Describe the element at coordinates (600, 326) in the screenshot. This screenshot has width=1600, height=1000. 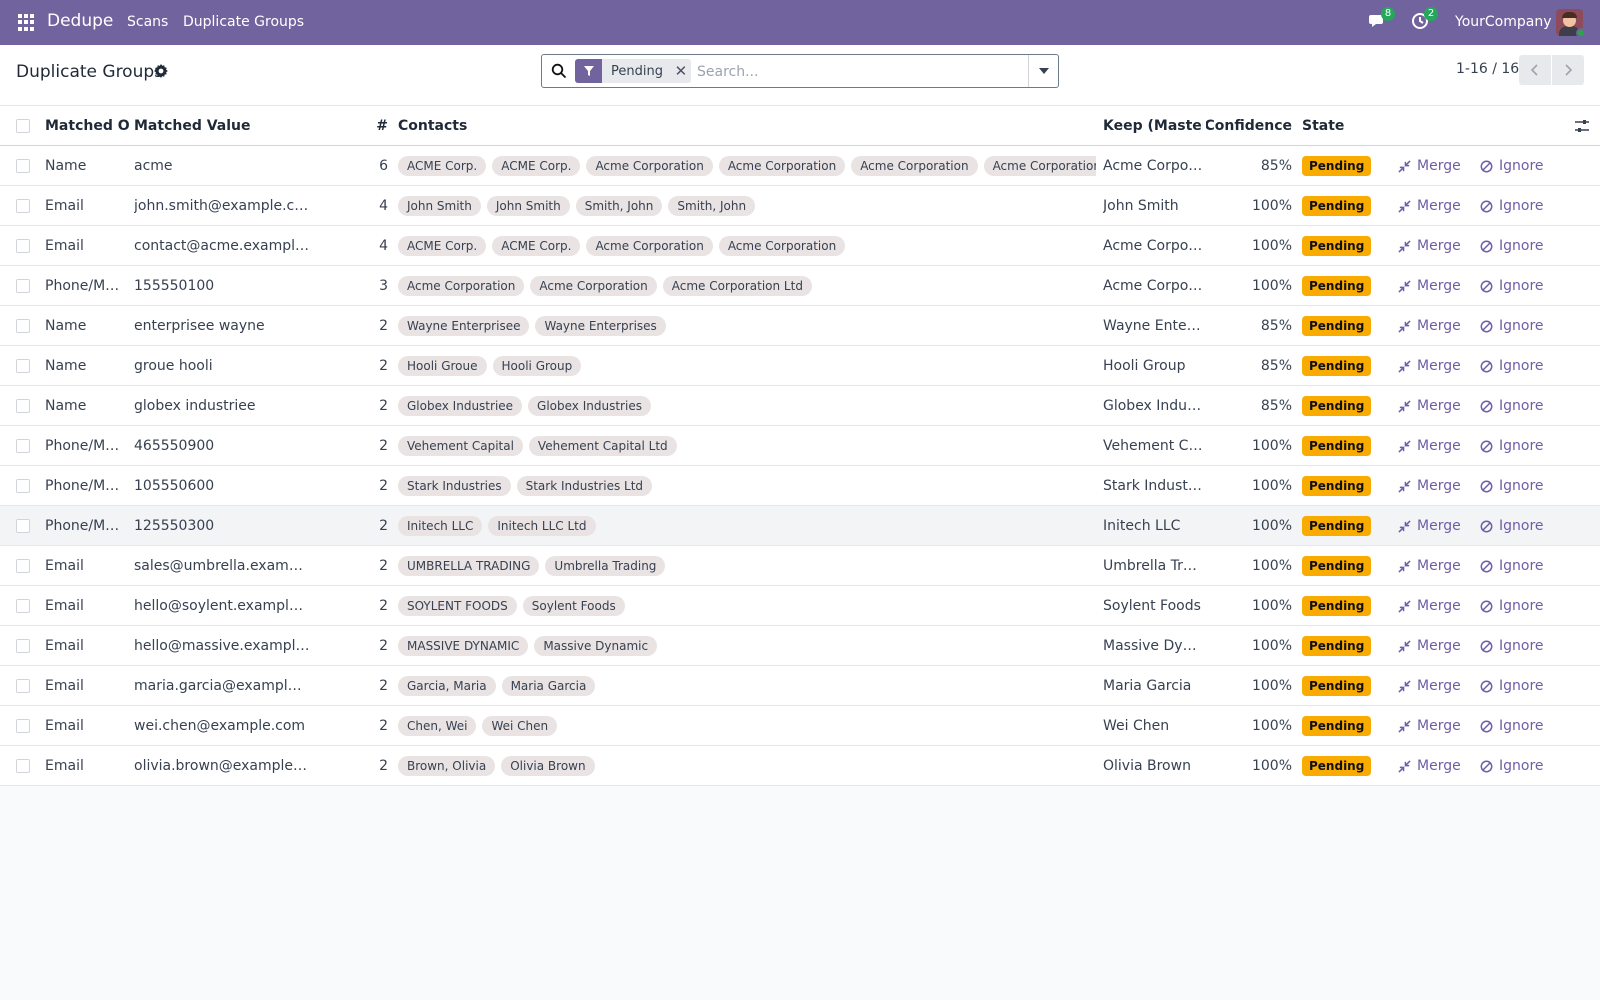
I see `contact-tag: Wayne Enterprises` at that location.